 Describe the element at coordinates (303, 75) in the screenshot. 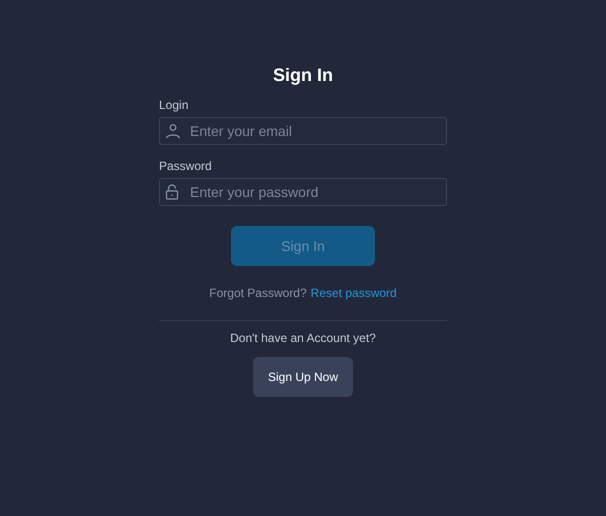

I see `sign-in-title: Sign In` at that location.